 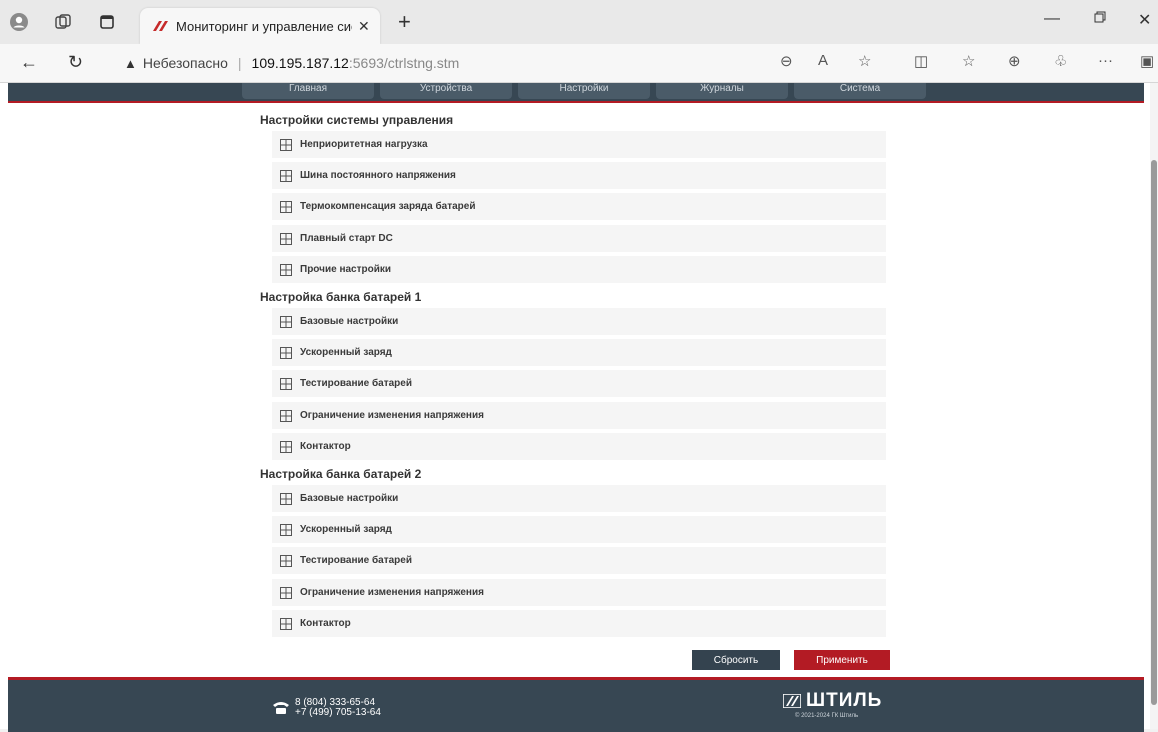 What do you see at coordinates (378, 175) in the screenshot?
I see `settings-row-label: Шина постоянного напряжения` at bounding box center [378, 175].